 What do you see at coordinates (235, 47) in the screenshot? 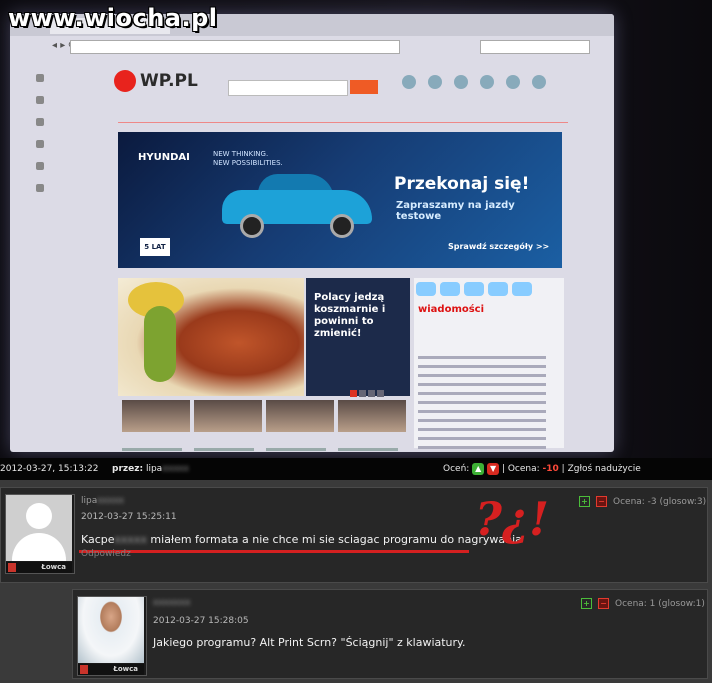
I see `address-bar` at bounding box center [235, 47].